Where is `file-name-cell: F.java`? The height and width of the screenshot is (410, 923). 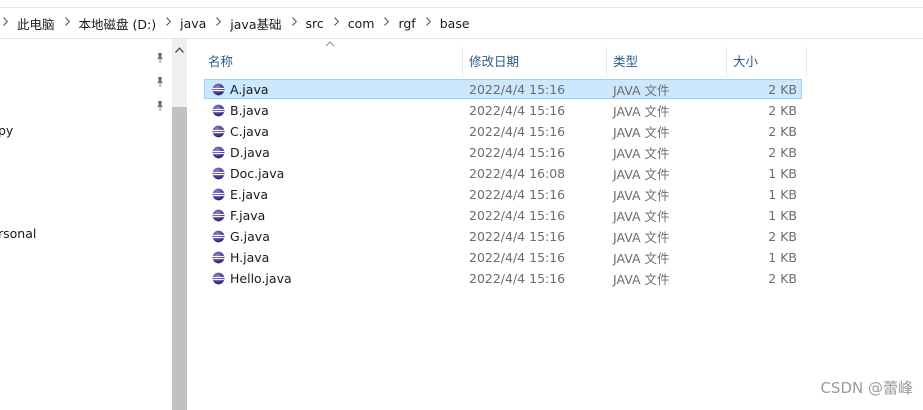
file-name-cell: F.java is located at coordinates (238, 215).